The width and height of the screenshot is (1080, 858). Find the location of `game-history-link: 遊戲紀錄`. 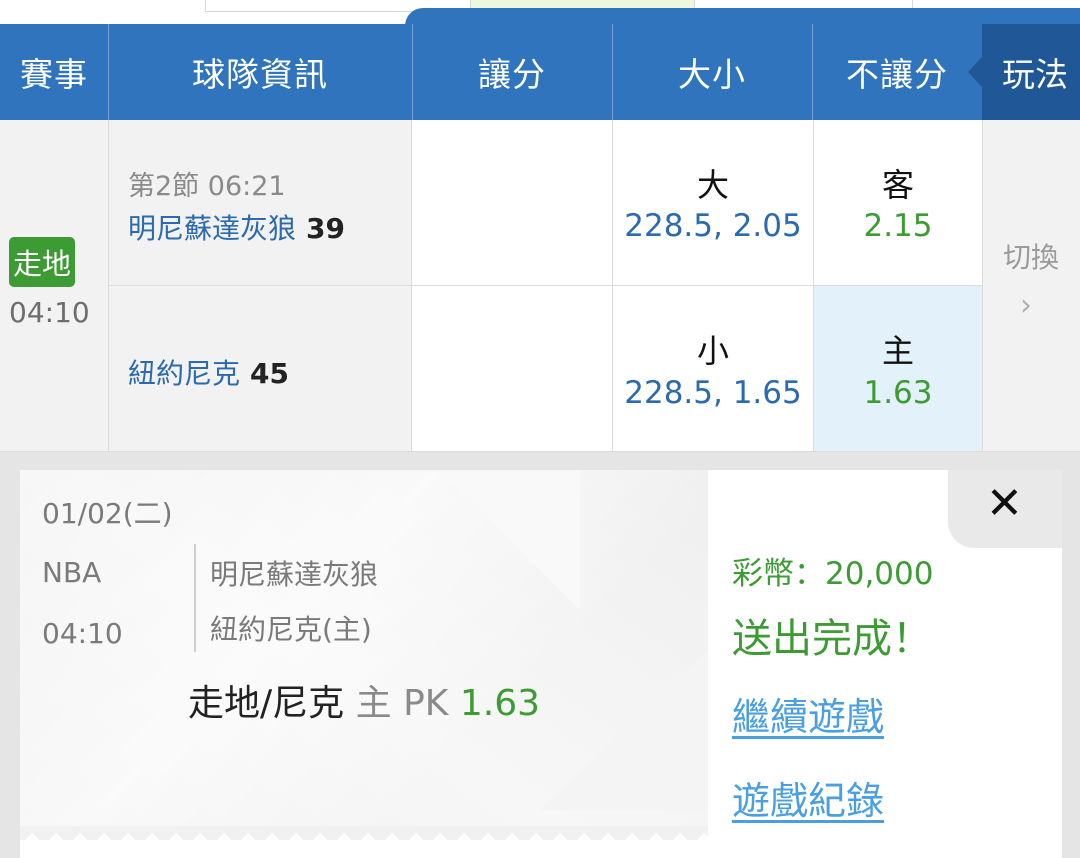

game-history-link: 遊戲紀錄 is located at coordinates (808, 797).